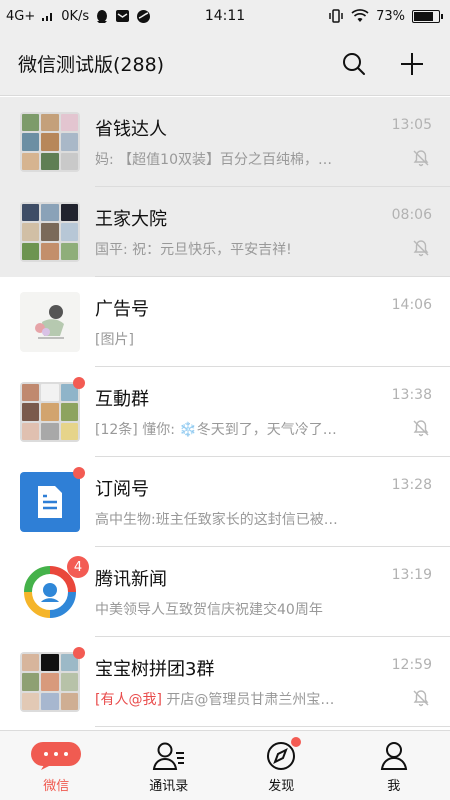  I want to click on tab-discover: 发现, so click(281, 765).